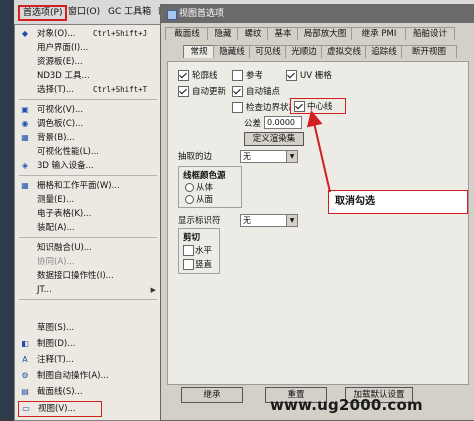  What do you see at coordinates (318, 151) in the screenshot?
I see `annotation-arrow` at bounding box center [318, 151].